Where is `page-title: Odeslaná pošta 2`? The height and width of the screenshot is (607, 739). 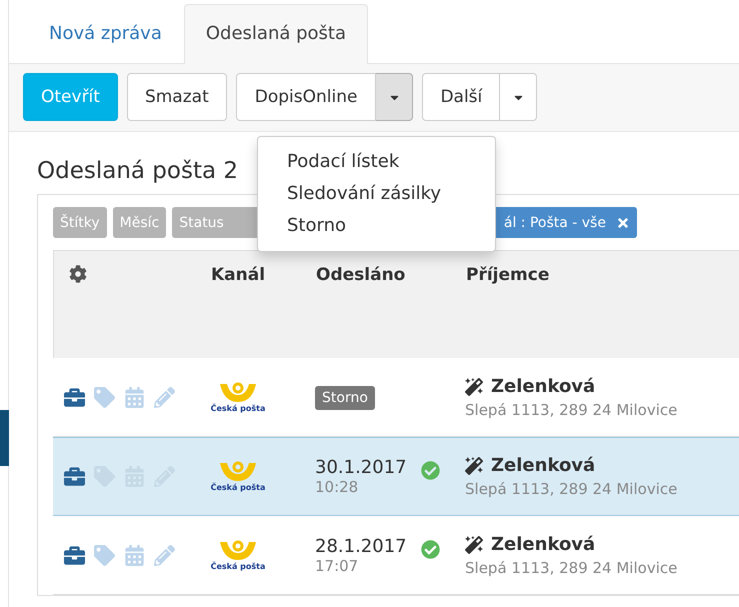 page-title: Odeslaná pošta 2 is located at coordinates (137, 171).